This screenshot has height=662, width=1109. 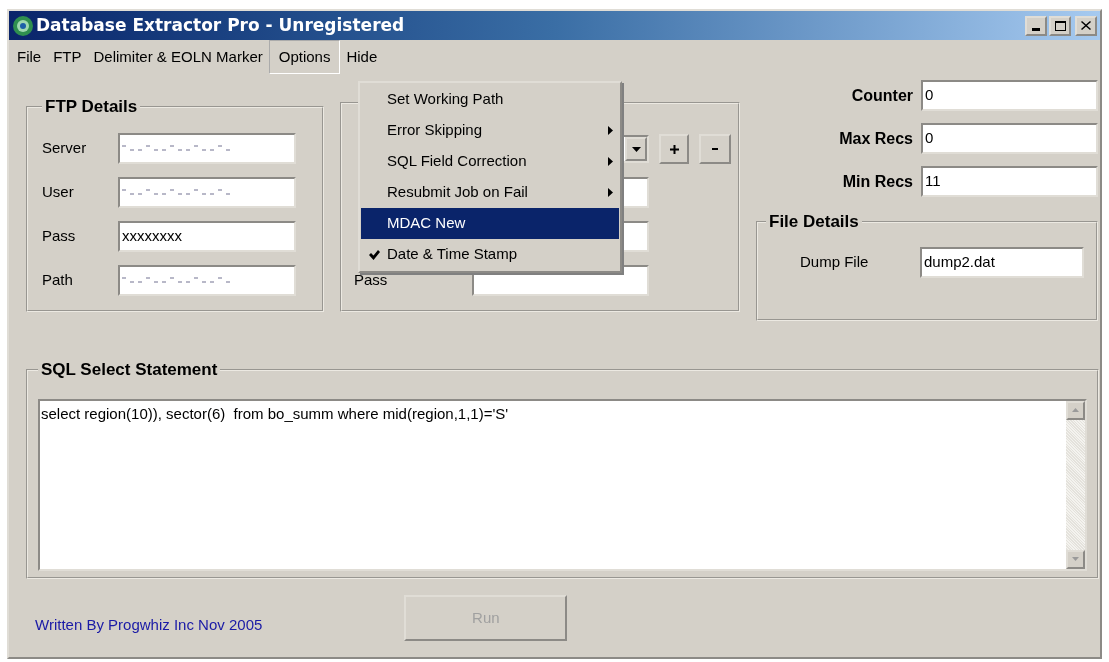 What do you see at coordinates (882, 95) in the screenshot?
I see `field-label: Counter` at bounding box center [882, 95].